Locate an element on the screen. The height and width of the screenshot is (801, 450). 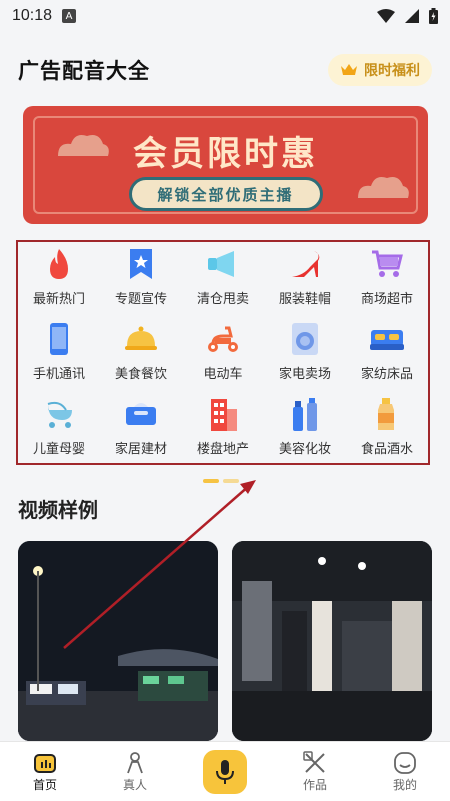
washing-machine-icon is located at coordinates (305, 339).